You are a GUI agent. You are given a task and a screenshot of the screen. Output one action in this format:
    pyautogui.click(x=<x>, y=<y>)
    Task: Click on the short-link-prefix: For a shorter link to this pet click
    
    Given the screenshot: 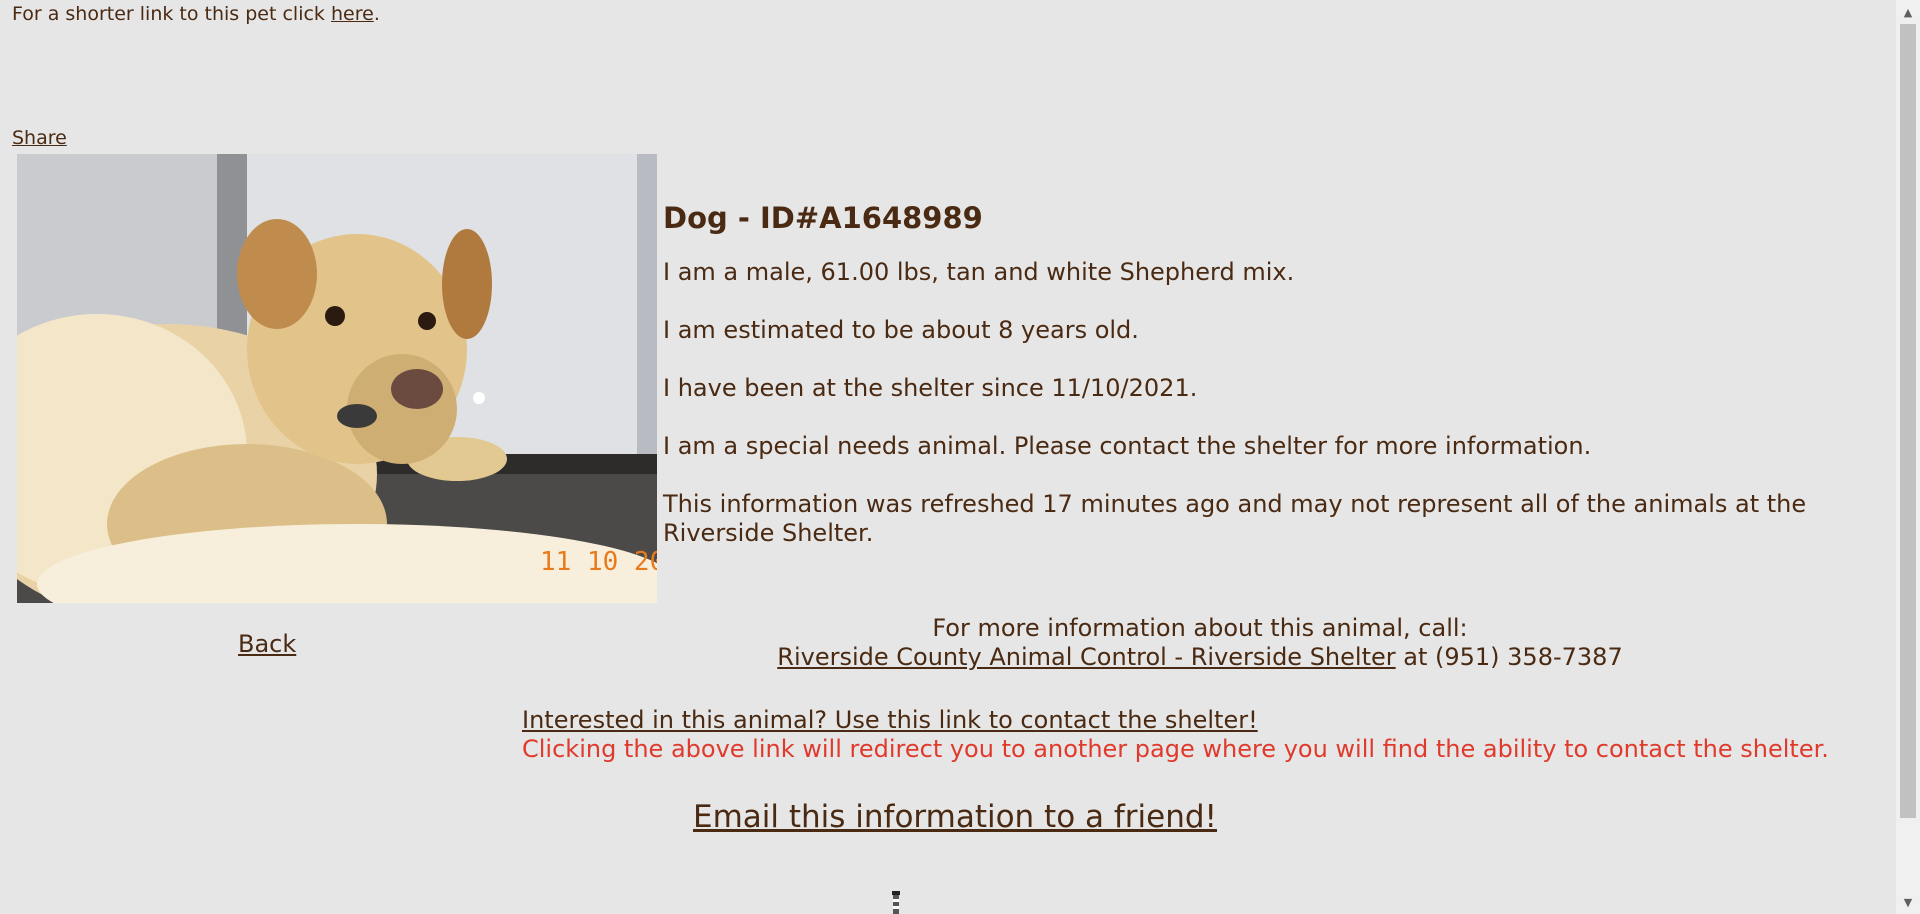 What is the action you would take?
    pyautogui.click(x=171, y=14)
    